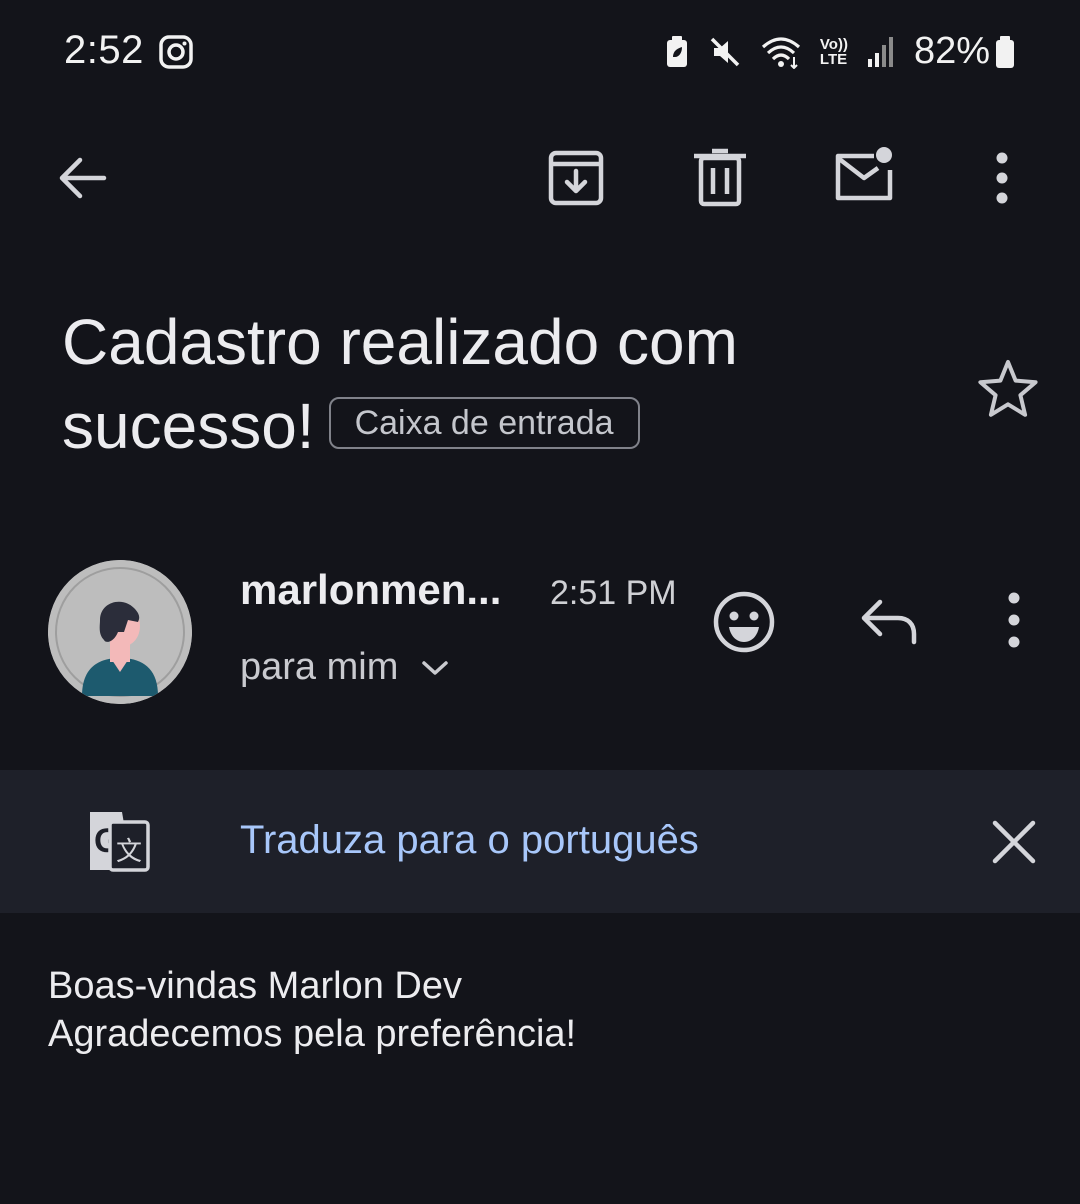 The image size is (1080, 1204). What do you see at coordinates (833, 44) in the screenshot?
I see `volte-text: Vo))` at bounding box center [833, 44].